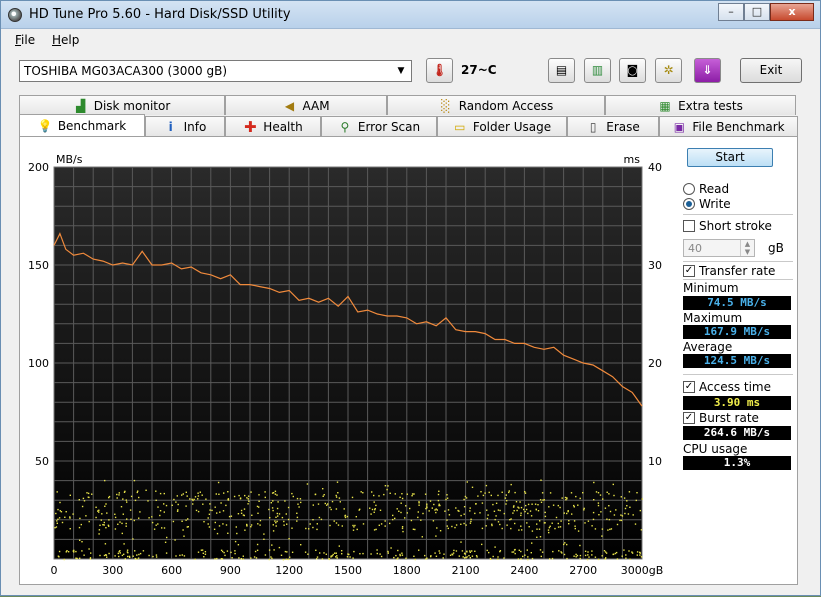 The image size is (821, 597). What do you see at coordinates (689, 271) in the screenshot?
I see `transfer-rate-checkbox: ✓` at bounding box center [689, 271].